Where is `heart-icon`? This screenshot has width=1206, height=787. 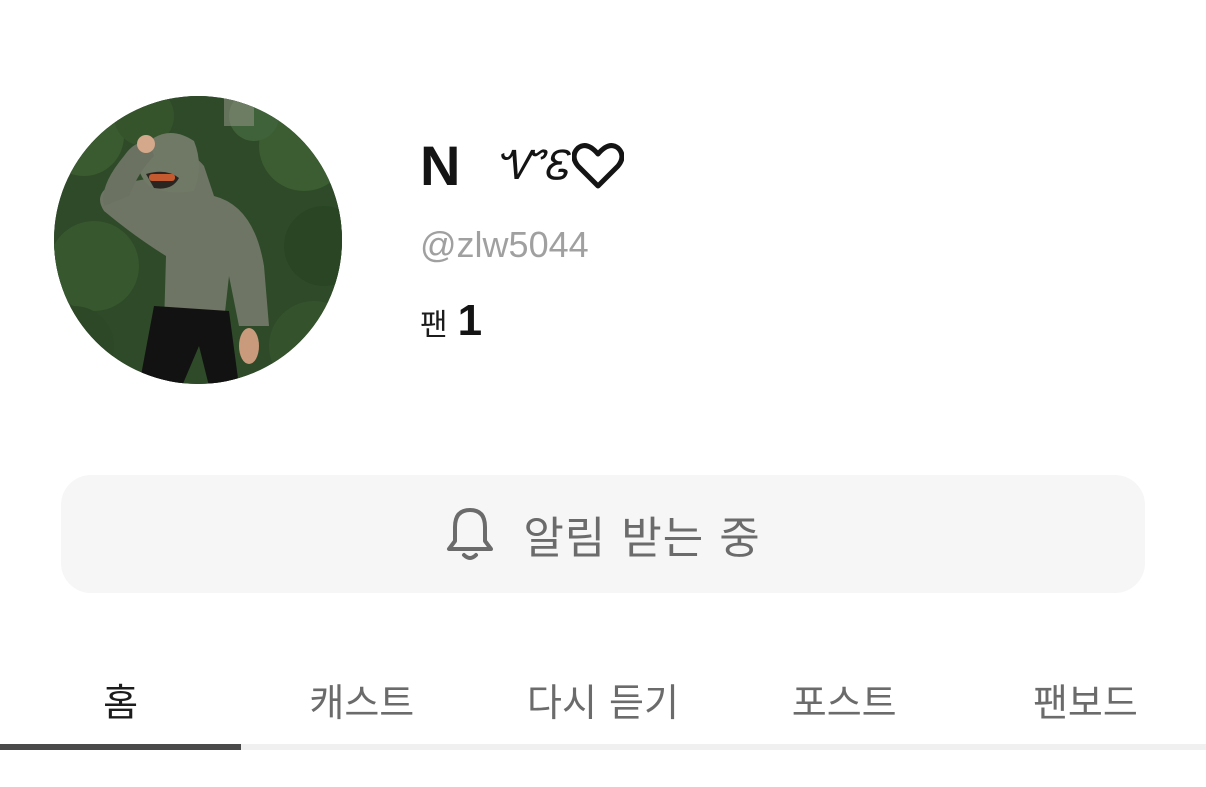 heart-icon is located at coordinates (598, 166).